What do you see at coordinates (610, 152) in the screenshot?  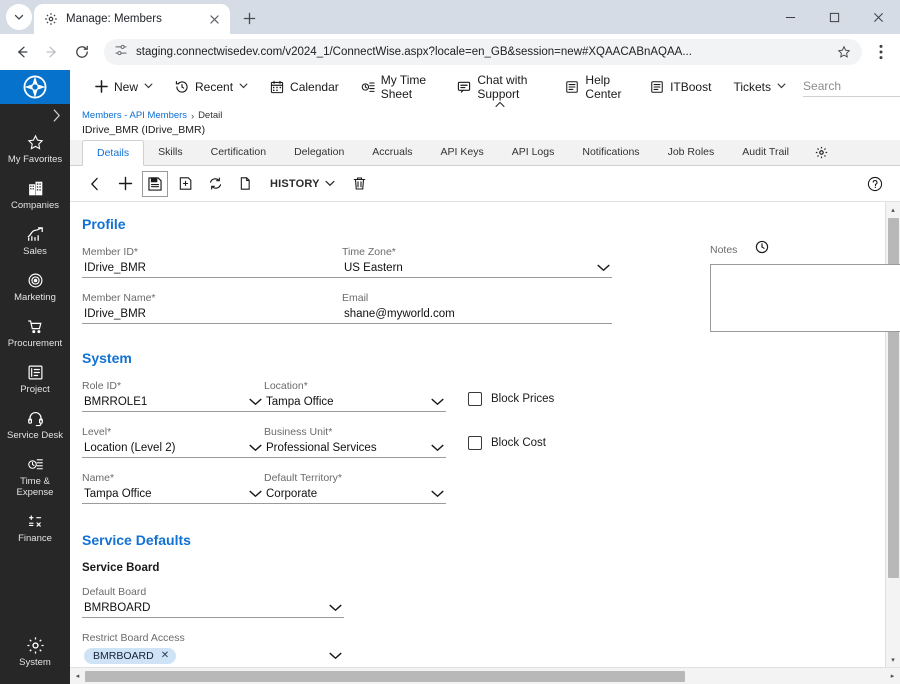 I see `tab-notifications: Notifications` at bounding box center [610, 152].